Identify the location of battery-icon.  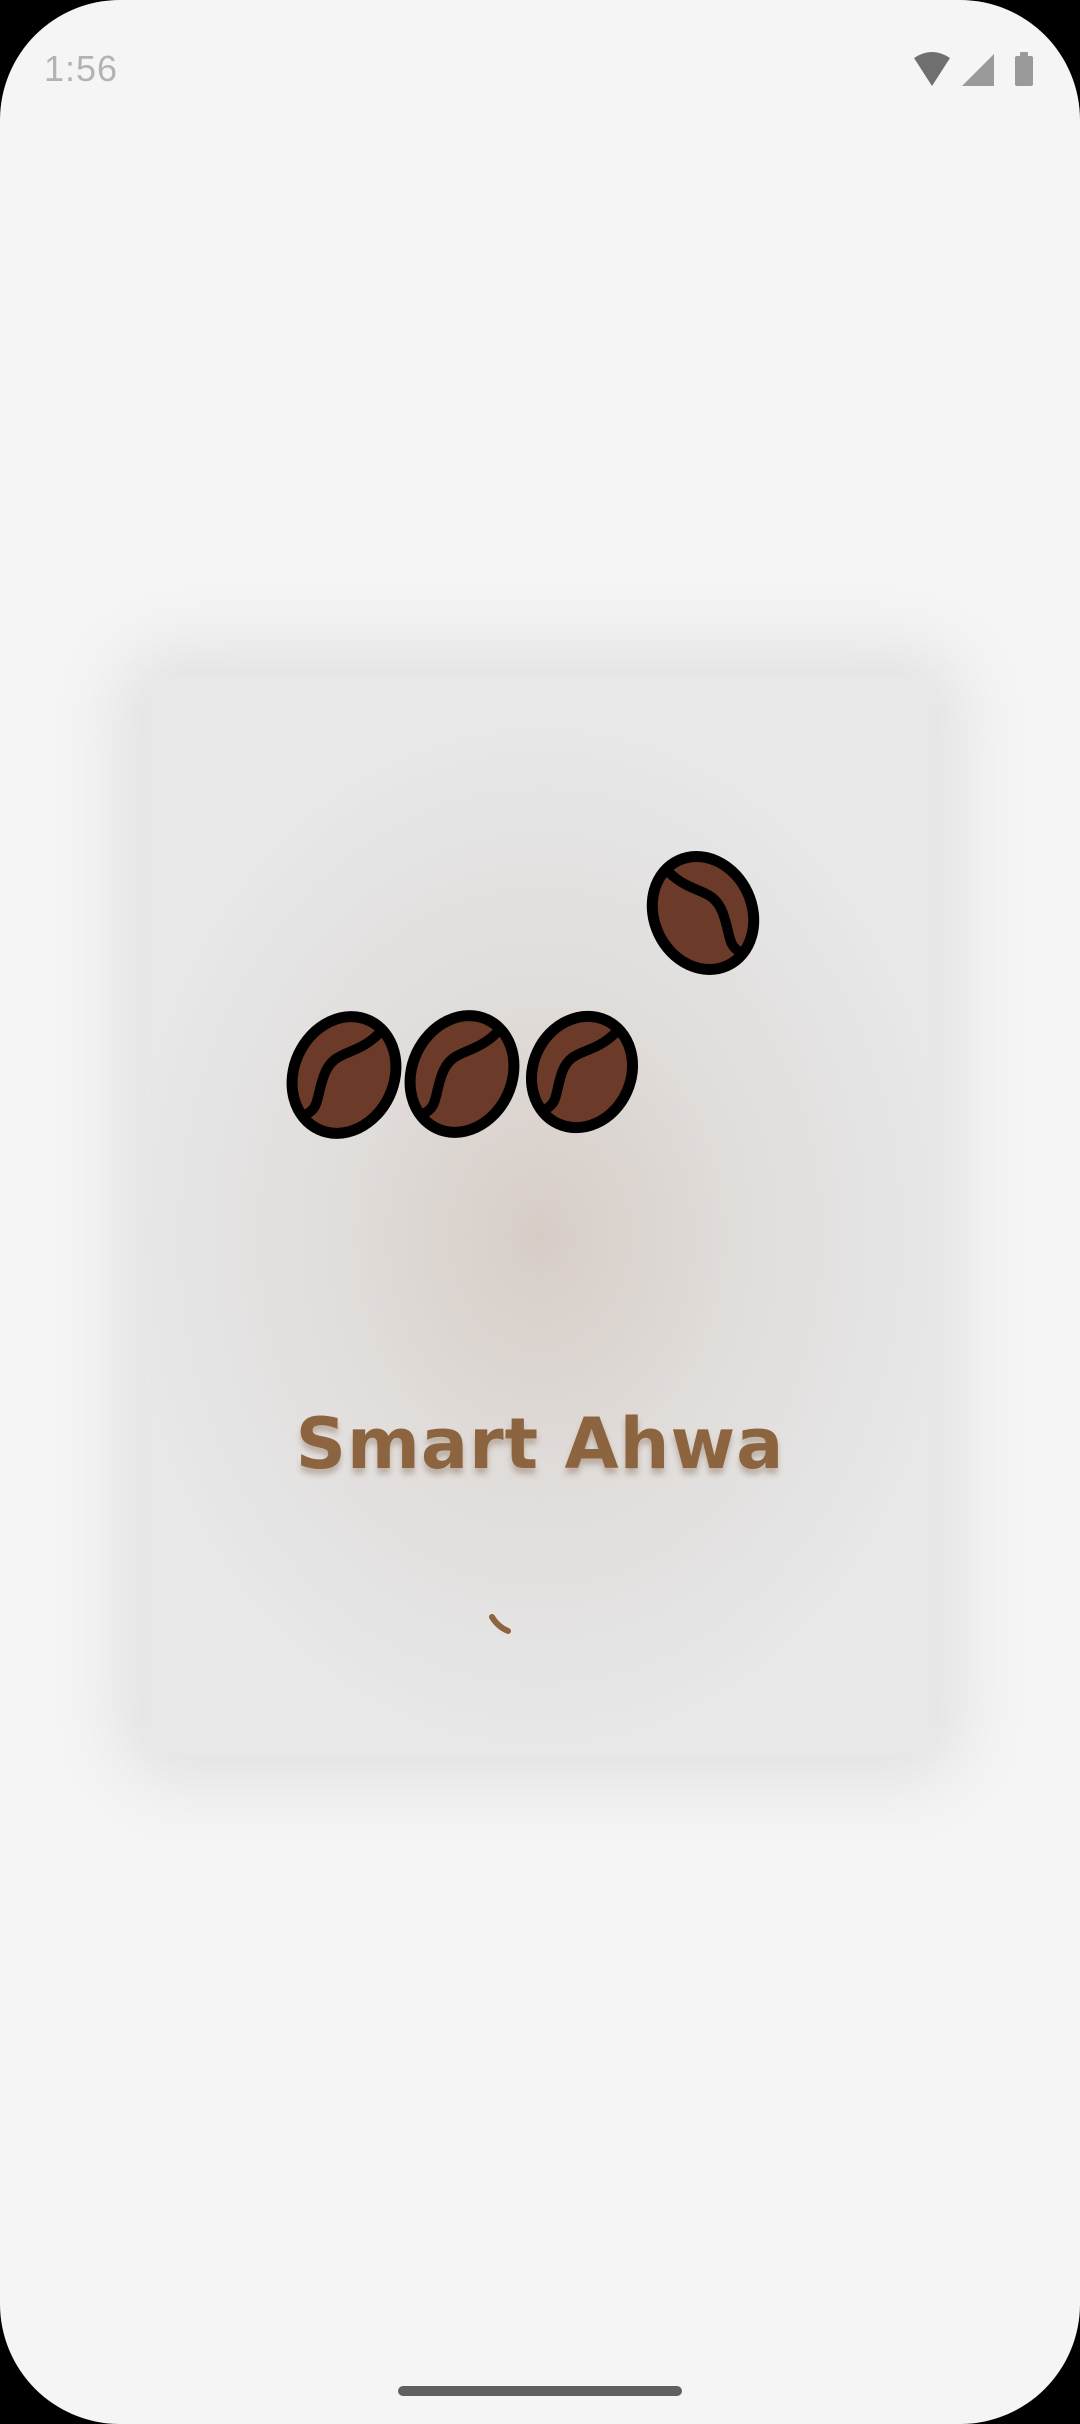
(1024, 69).